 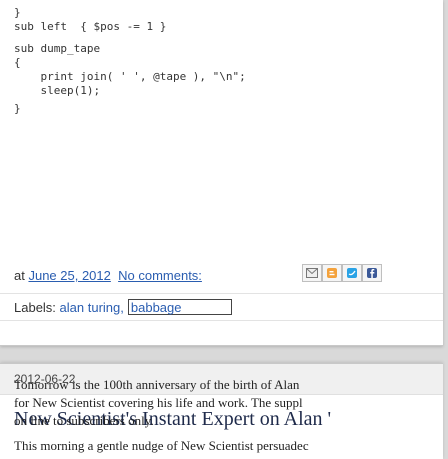 What do you see at coordinates (35, 307) in the screenshot?
I see `labels-prefix: Labels:` at bounding box center [35, 307].